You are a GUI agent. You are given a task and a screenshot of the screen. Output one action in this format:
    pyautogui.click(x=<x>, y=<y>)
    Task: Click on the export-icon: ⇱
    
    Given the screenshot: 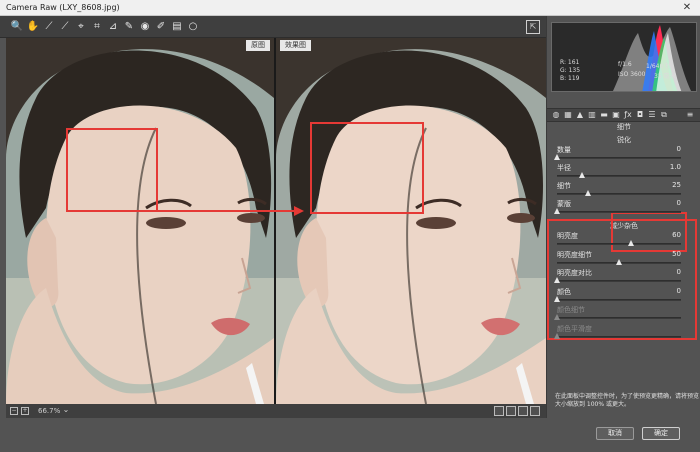 What is the action you would take?
    pyautogui.click(x=533, y=27)
    